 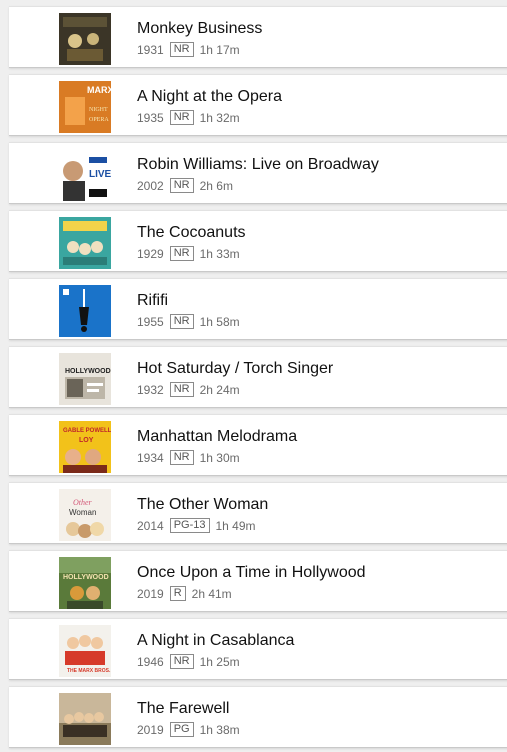 What do you see at coordinates (181, 729) in the screenshot?
I see `rating-badge: PG` at bounding box center [181, 729].